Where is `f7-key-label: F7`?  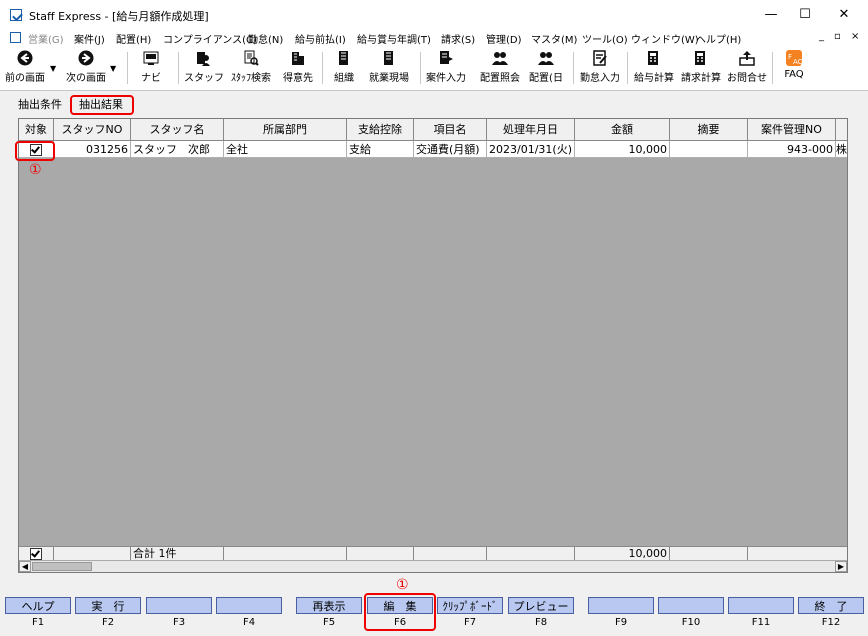 f7-key-label: F7 is located at coordinates (470, 622).